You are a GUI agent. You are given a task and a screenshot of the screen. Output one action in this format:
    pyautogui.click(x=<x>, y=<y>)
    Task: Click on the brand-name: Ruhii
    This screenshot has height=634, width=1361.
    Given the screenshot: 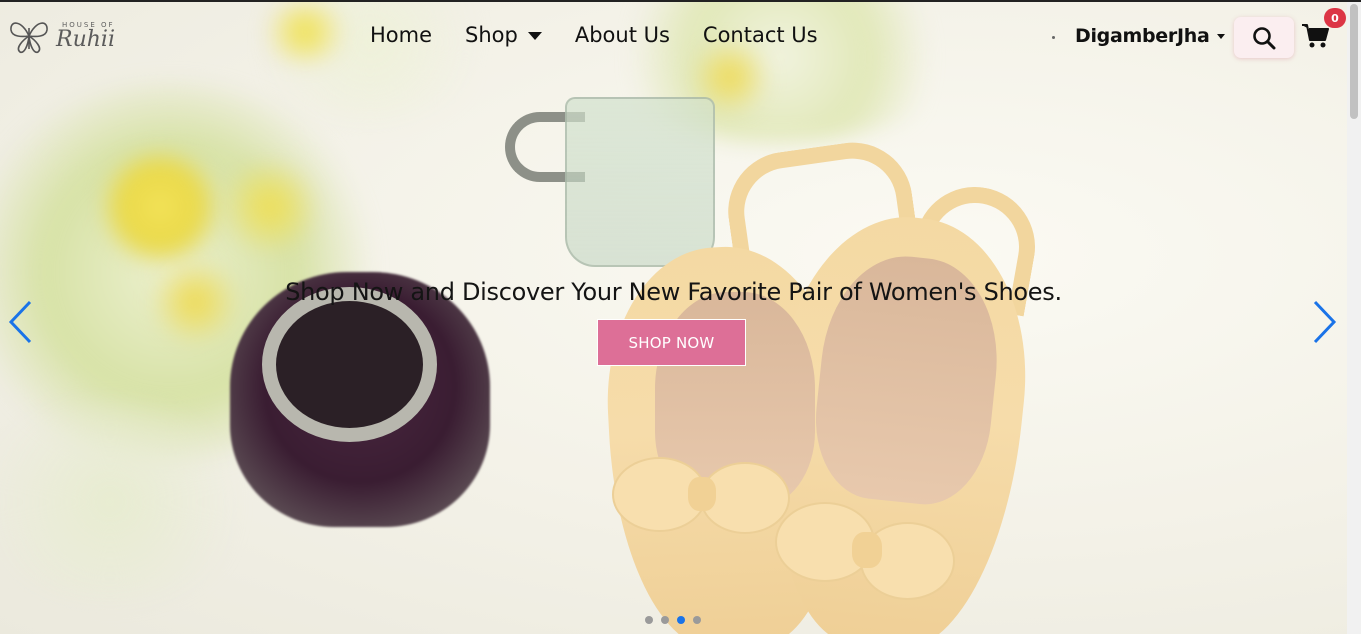 What is the action you would take?
    pyautogui.click(x=85, y=39)
    